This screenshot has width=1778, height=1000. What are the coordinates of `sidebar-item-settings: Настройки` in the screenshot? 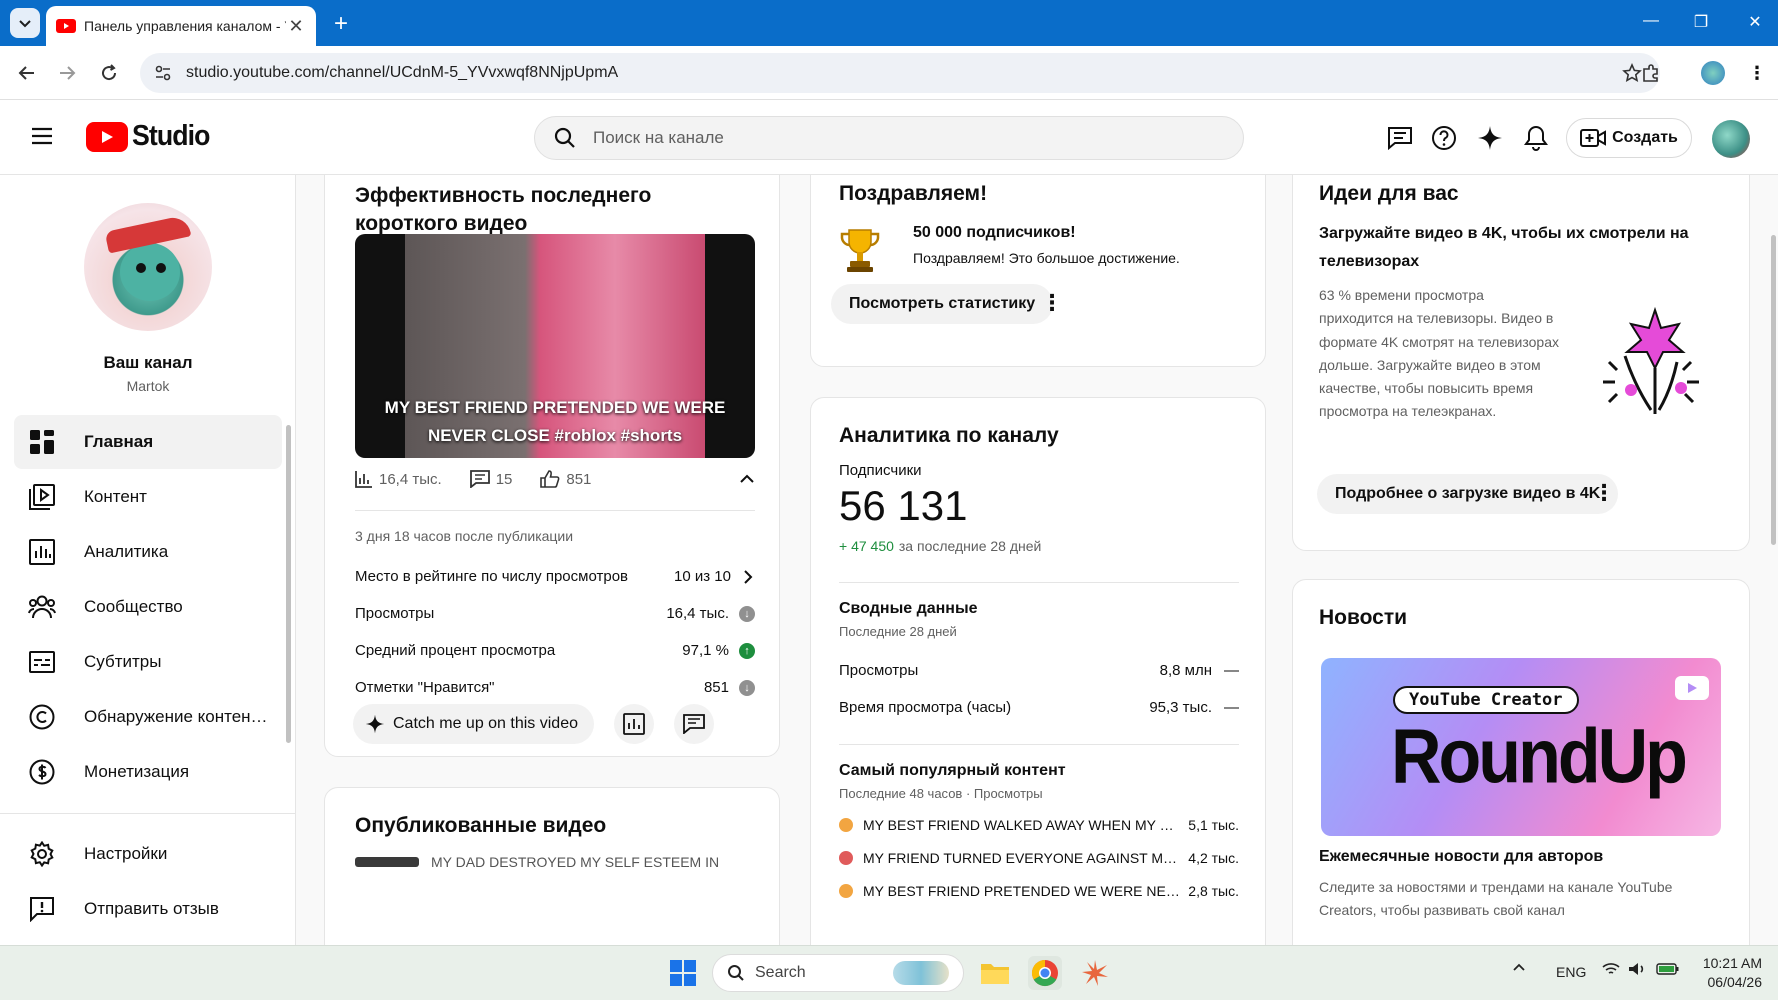 It's located at (148, 854).